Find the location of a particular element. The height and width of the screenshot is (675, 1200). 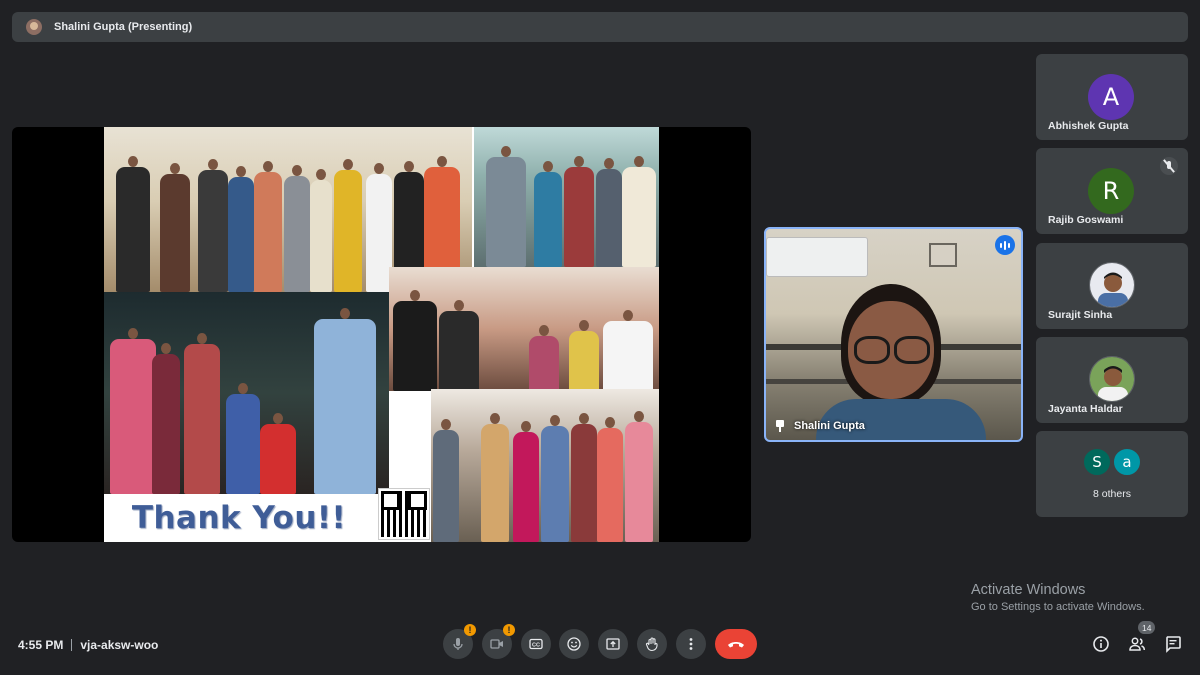

captions-button: CC is located at coordinates (536, 644).